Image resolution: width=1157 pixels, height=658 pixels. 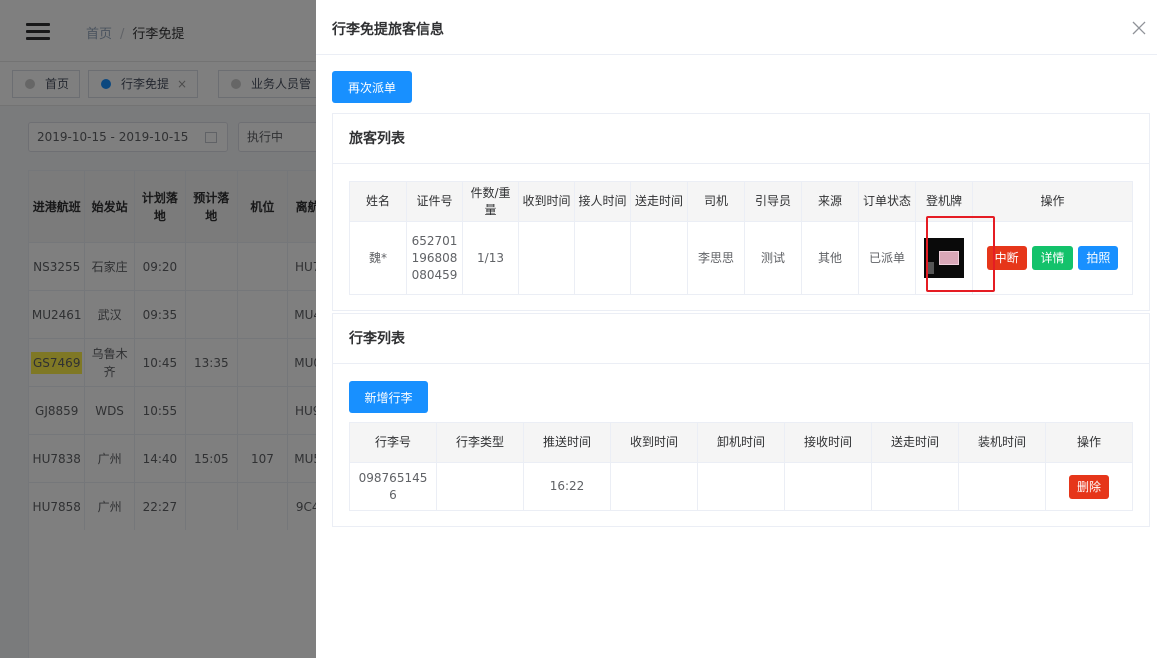 What do you see at coordinates (393, 442) in the screenshot?
I see `table-header: 行李号` at bounding box center [393, 442].